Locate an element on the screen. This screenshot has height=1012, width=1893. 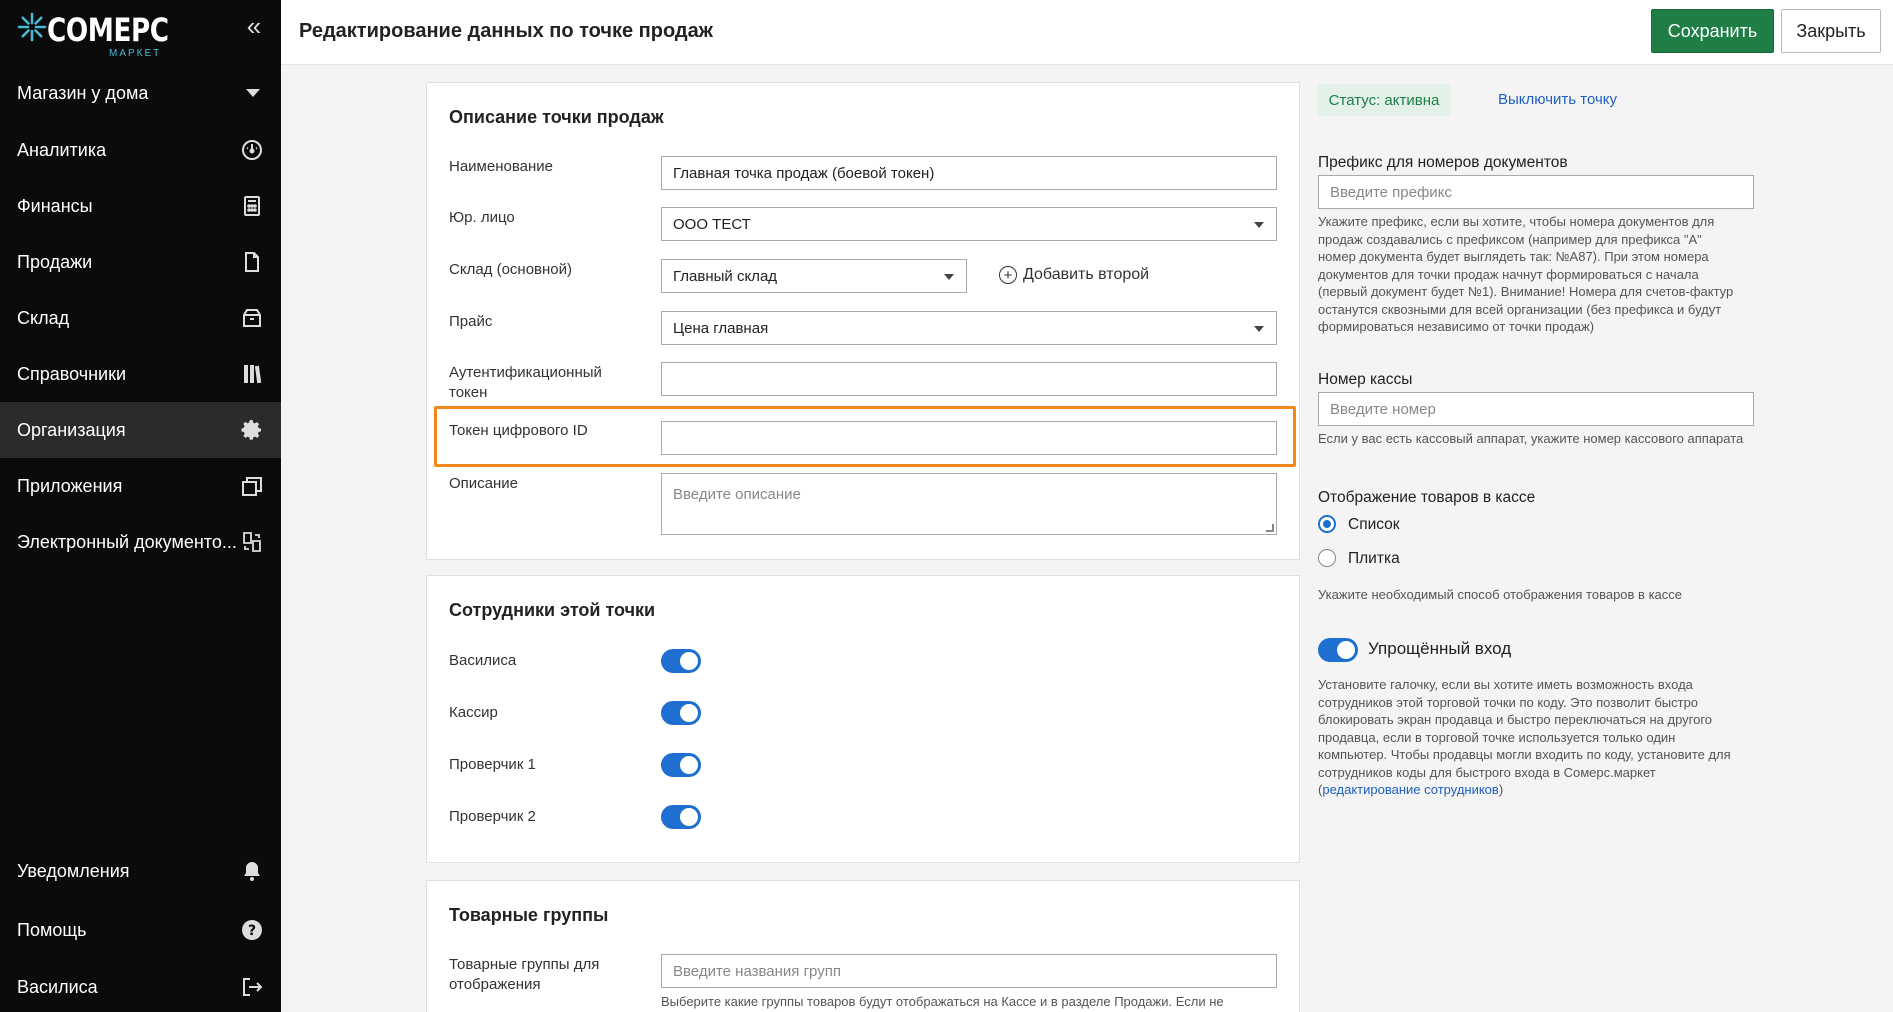
status-badge: Статус: активна is located at coordinates (1384, 100).